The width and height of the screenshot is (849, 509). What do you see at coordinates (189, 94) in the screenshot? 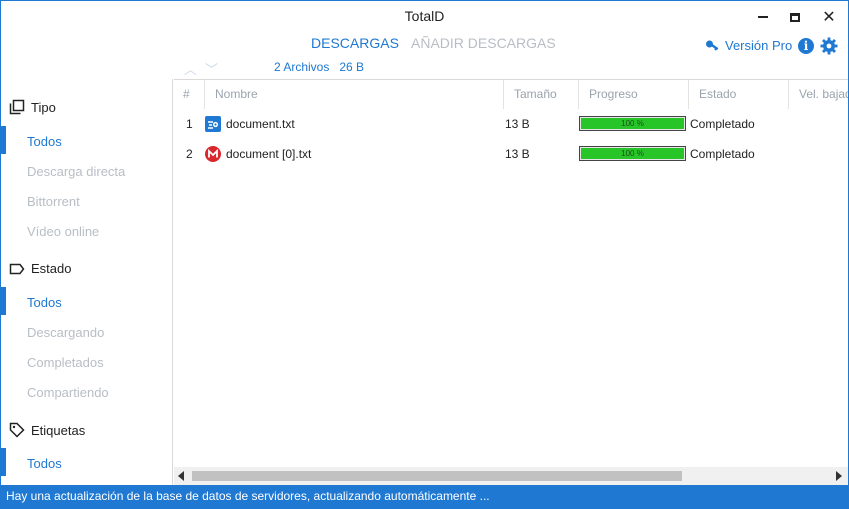
I see `column-header-index: #` at bounding box center [189, 94].